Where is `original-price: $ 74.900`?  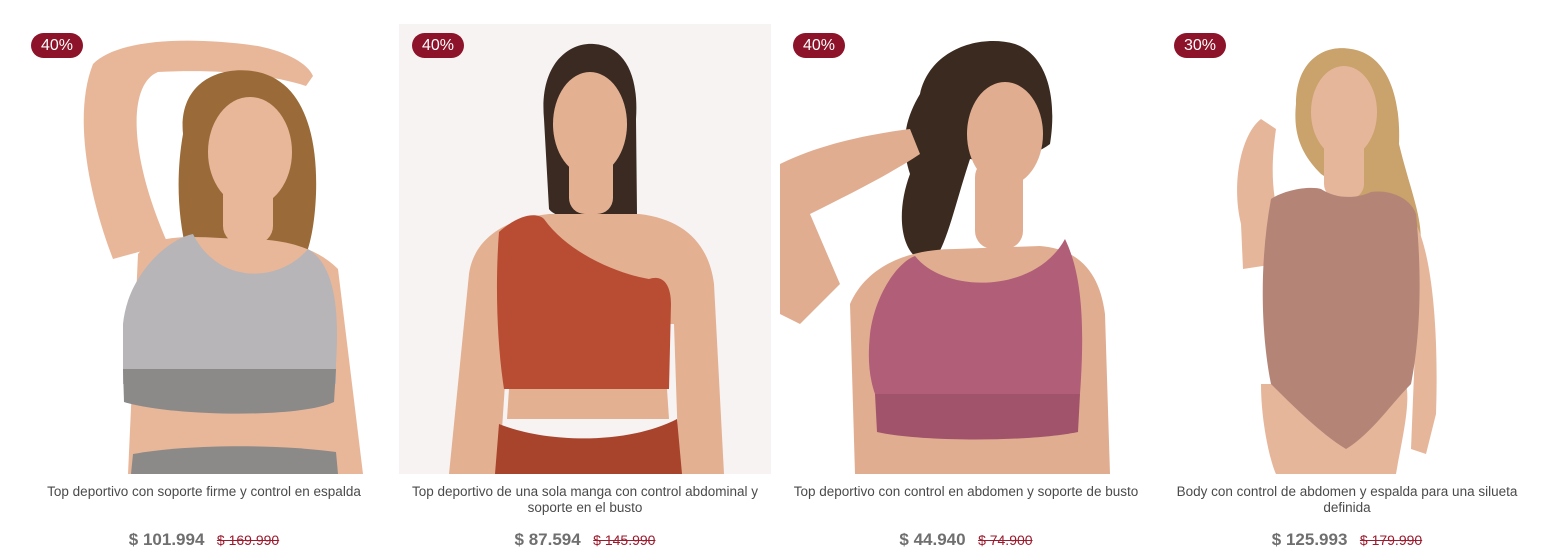
original-price: $ 74.900 is located at coordinates (1005, 540).